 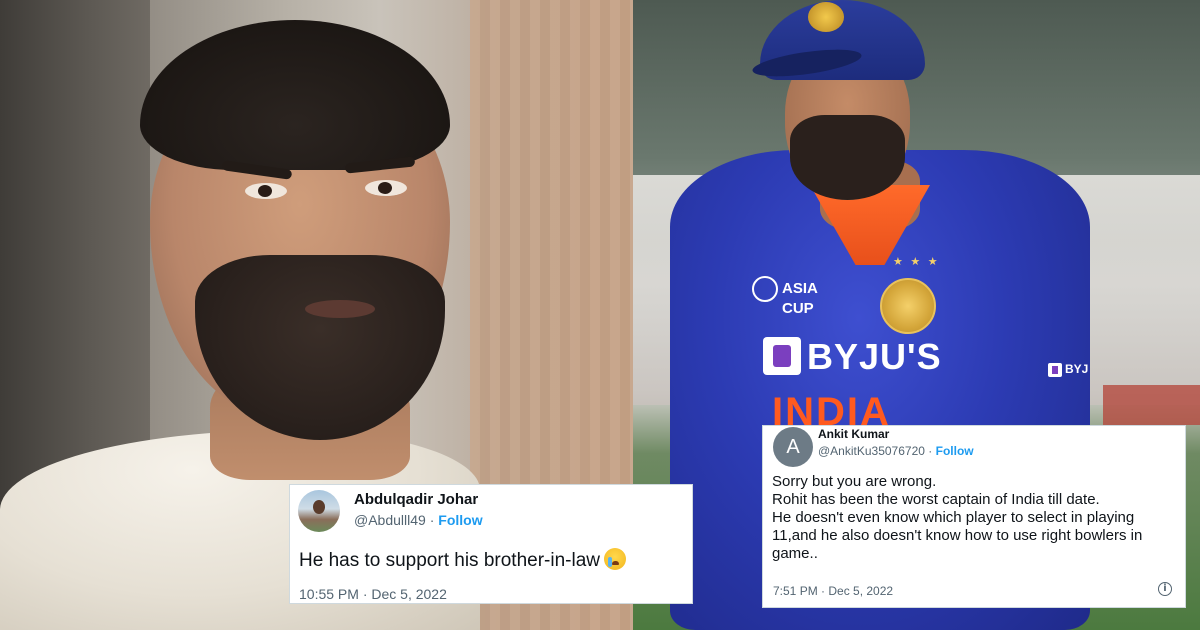 I want to click on cap-badge-icon, so click(x=826, y=17).